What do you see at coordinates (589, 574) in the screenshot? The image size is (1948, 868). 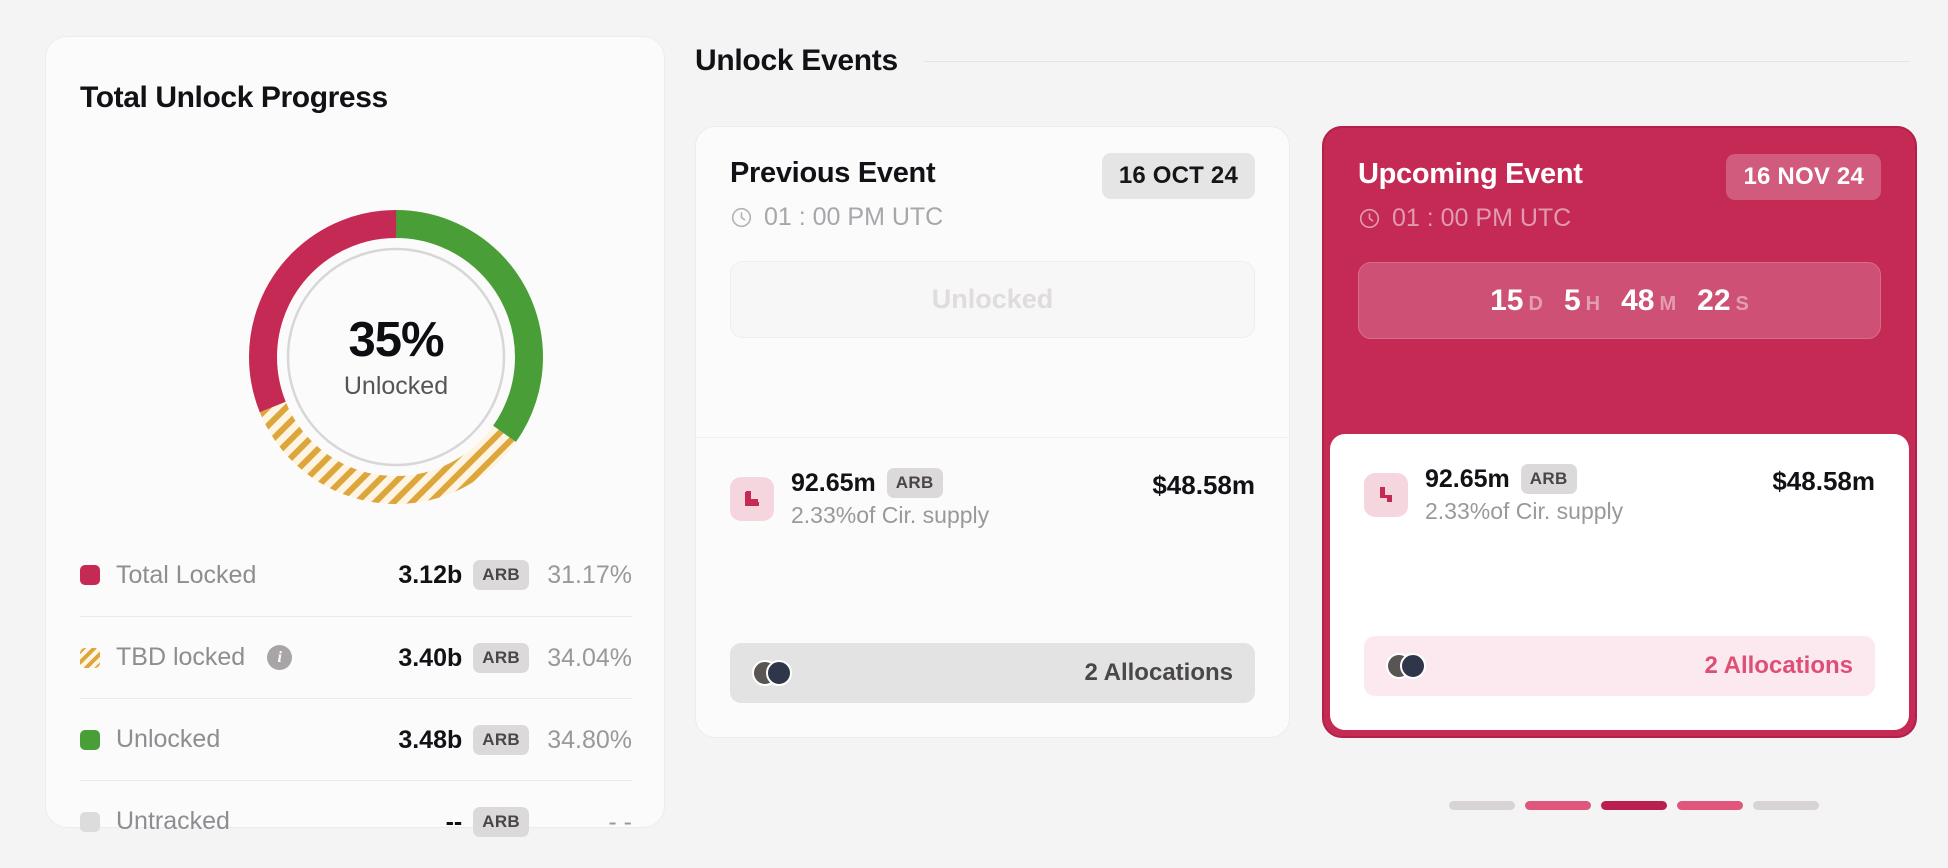 I see `legend-percent: 31.17%` at bounding box center [589, 574].